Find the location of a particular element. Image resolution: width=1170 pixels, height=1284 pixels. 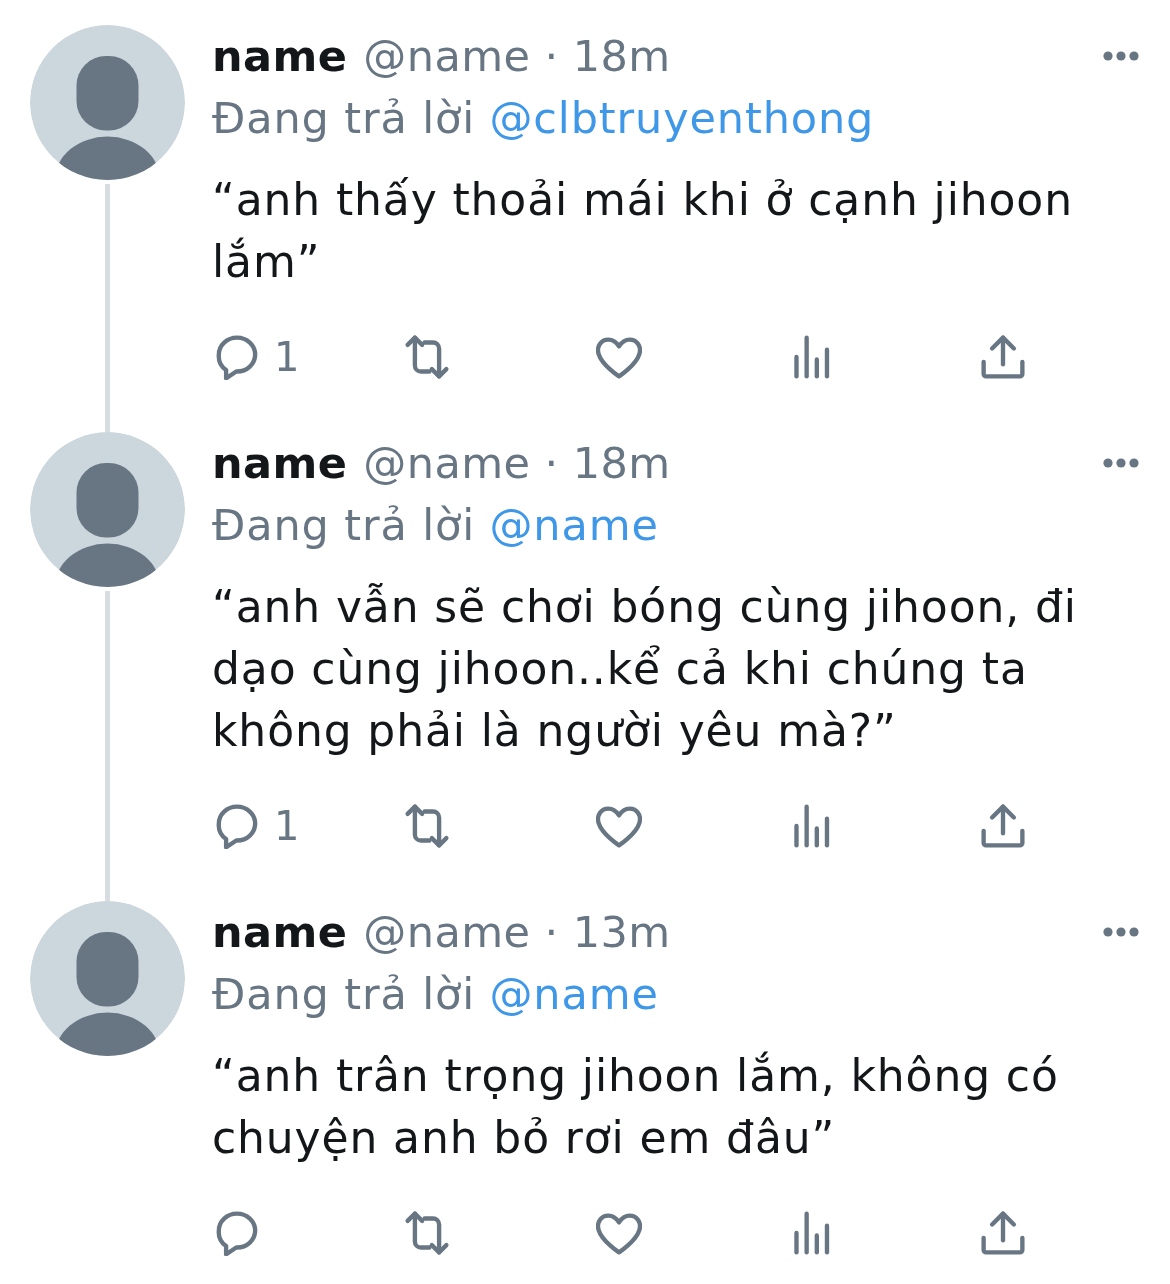

handle-and-time: @name · 13m is located at coordinates (517, 932).